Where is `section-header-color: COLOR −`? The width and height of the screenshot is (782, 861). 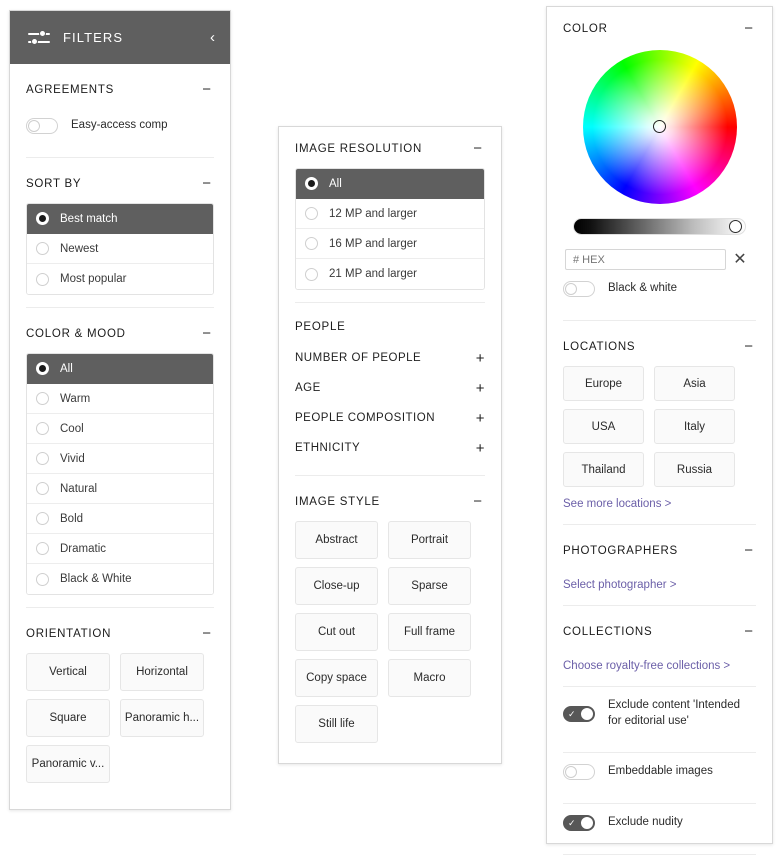
section-header-color: COLOR − is located at coordinates (659, 26).